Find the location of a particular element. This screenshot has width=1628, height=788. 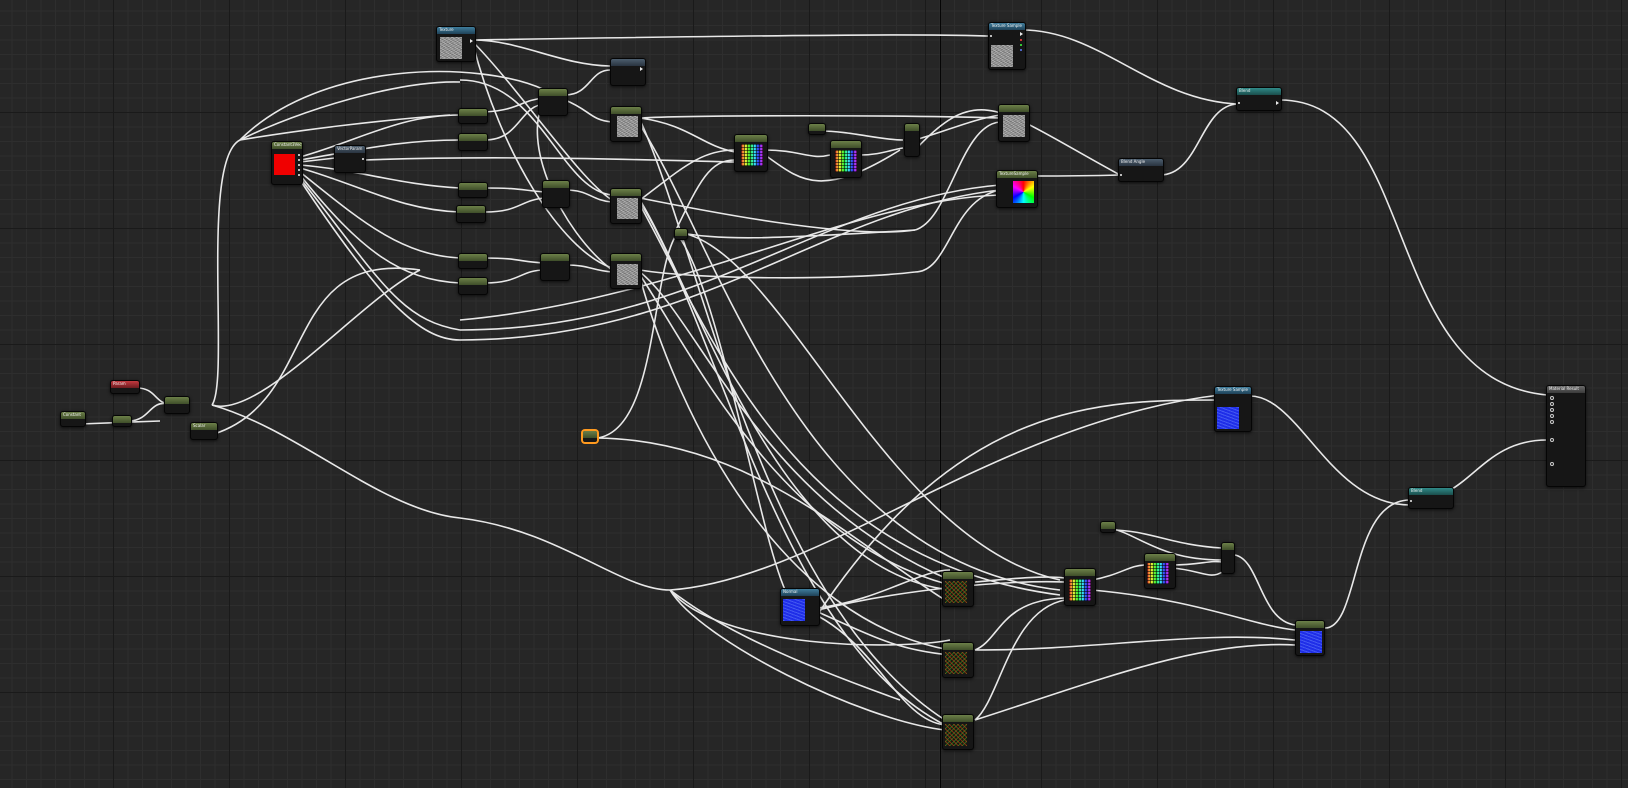

result-pin-roughness is located at coordinates (1552, 416).